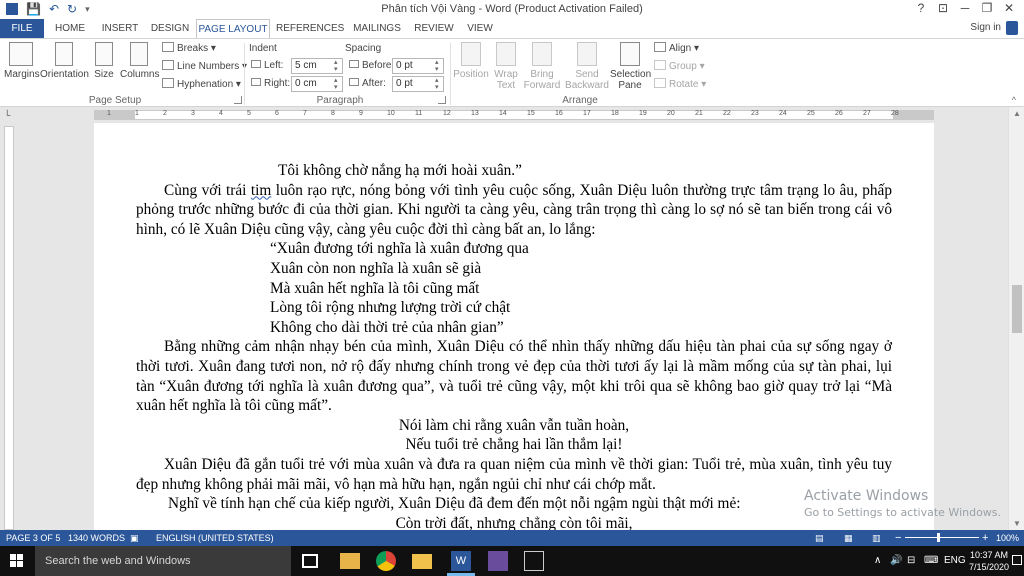 This screenshot has height=576, width=1024. Describe the element at coordinates (310, 561) in the screenshot. I see `task-view-icon` at that location.